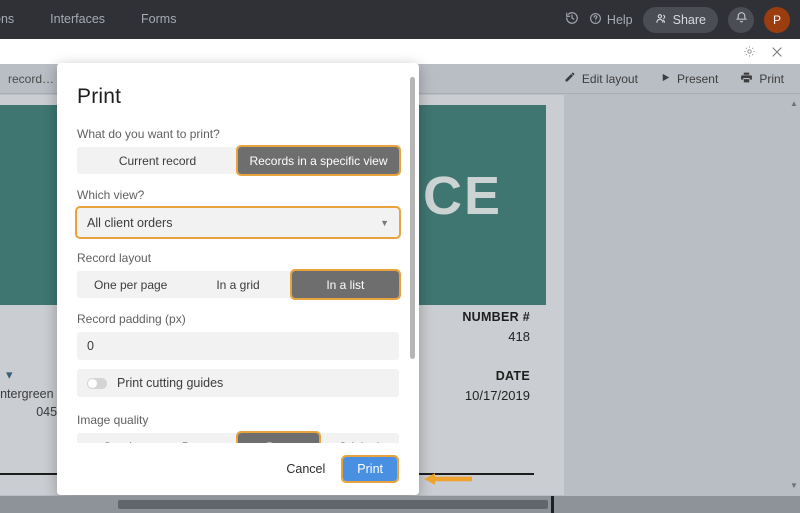  Describe the element at coordinates (771, 78) in the screenshot. I see `print-label: Print` at that location.